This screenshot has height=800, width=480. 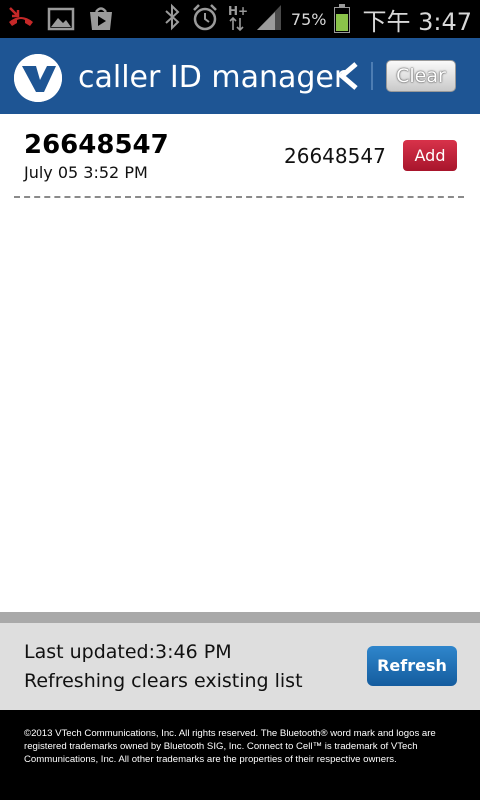 What do you see at coordinates (240, 617) in the screenshot?
I see `divider-band` at bounding box center [240, 617].